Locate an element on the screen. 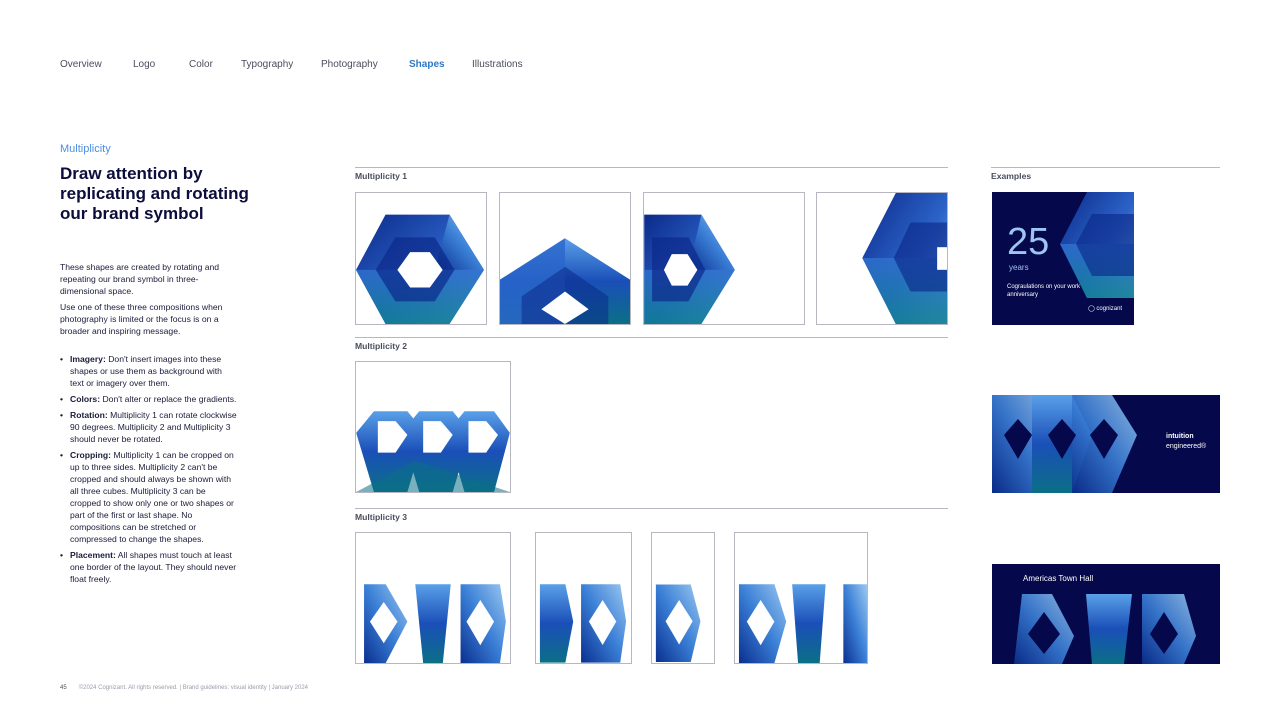 The height and width of the screenshot is (720, 1280). anniversary-unit: years is located at coordinates (1019, 267).